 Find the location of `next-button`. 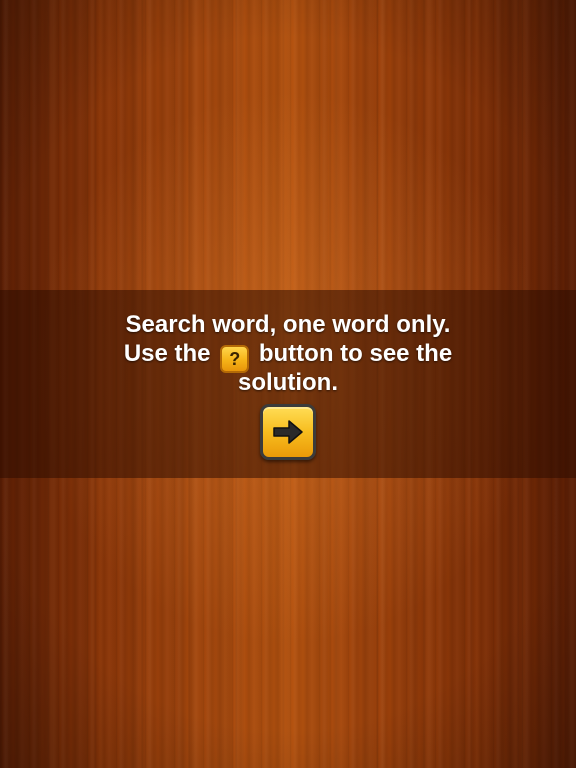

next-button is located at coordinates (288, 432).